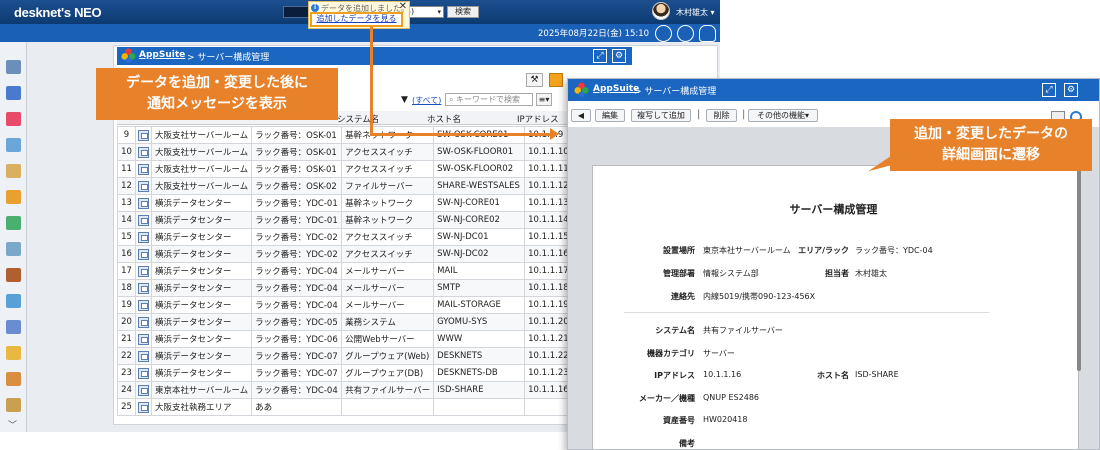  I want to click on username-menu: 木村雄太 ▾, so click(695, 12).